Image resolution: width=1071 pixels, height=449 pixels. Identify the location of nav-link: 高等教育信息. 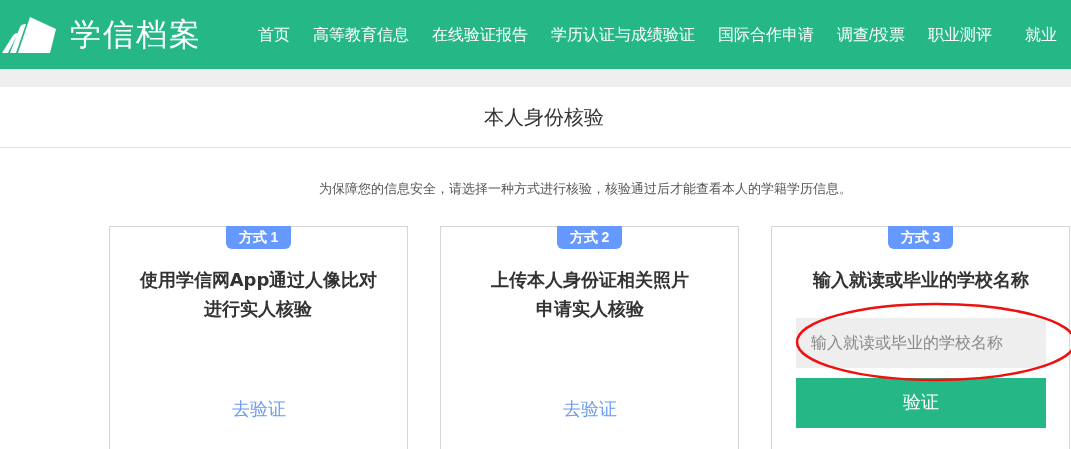
(361, 34).